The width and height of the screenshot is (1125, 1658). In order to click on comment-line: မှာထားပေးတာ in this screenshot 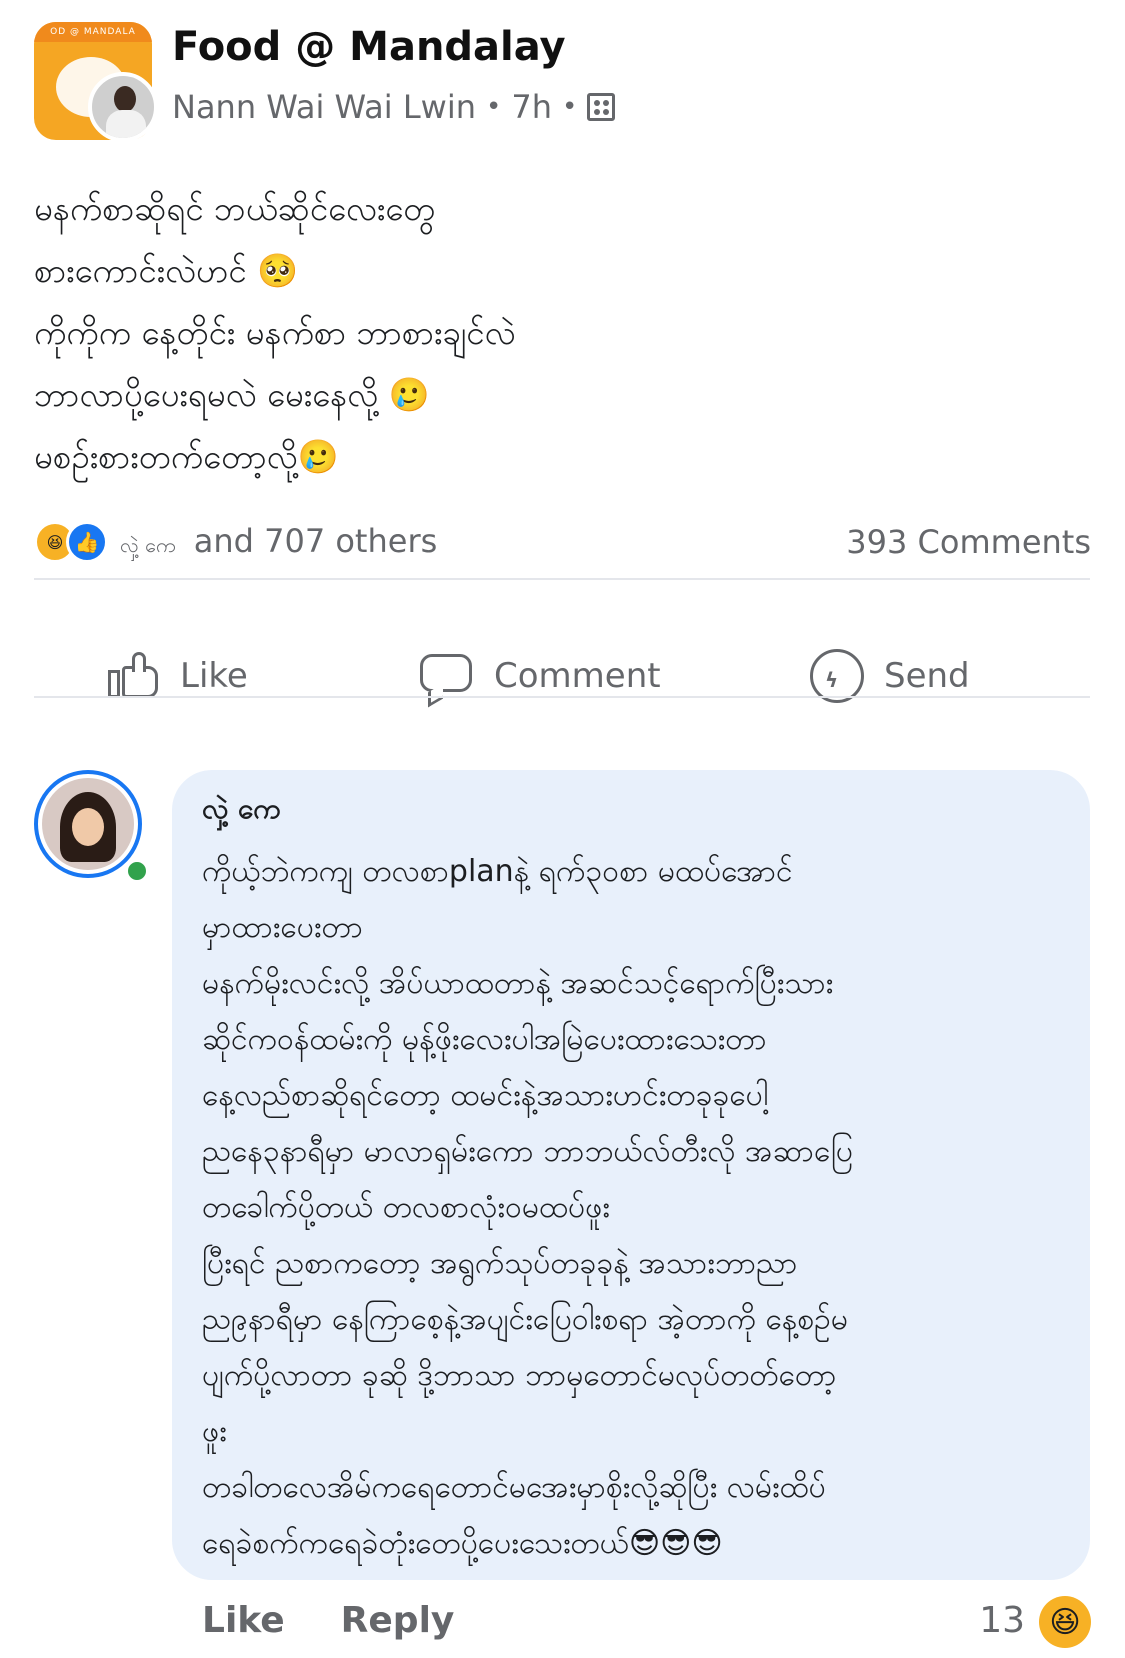, I will do `click(282, 927)`.